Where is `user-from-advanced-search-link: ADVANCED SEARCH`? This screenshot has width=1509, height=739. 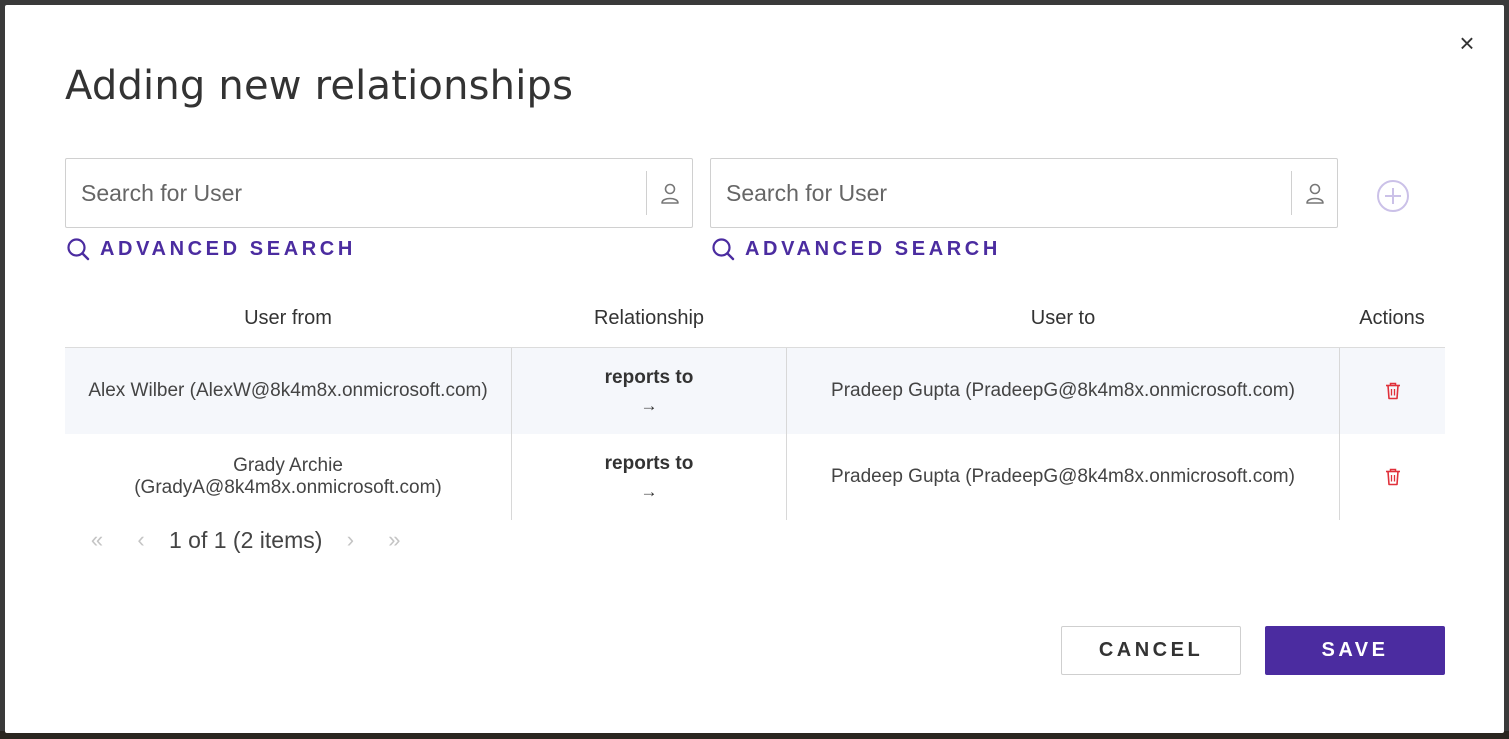
user-from-advanced-search-link: ADVANCED SEARCH is located at coordinates (211, 249).